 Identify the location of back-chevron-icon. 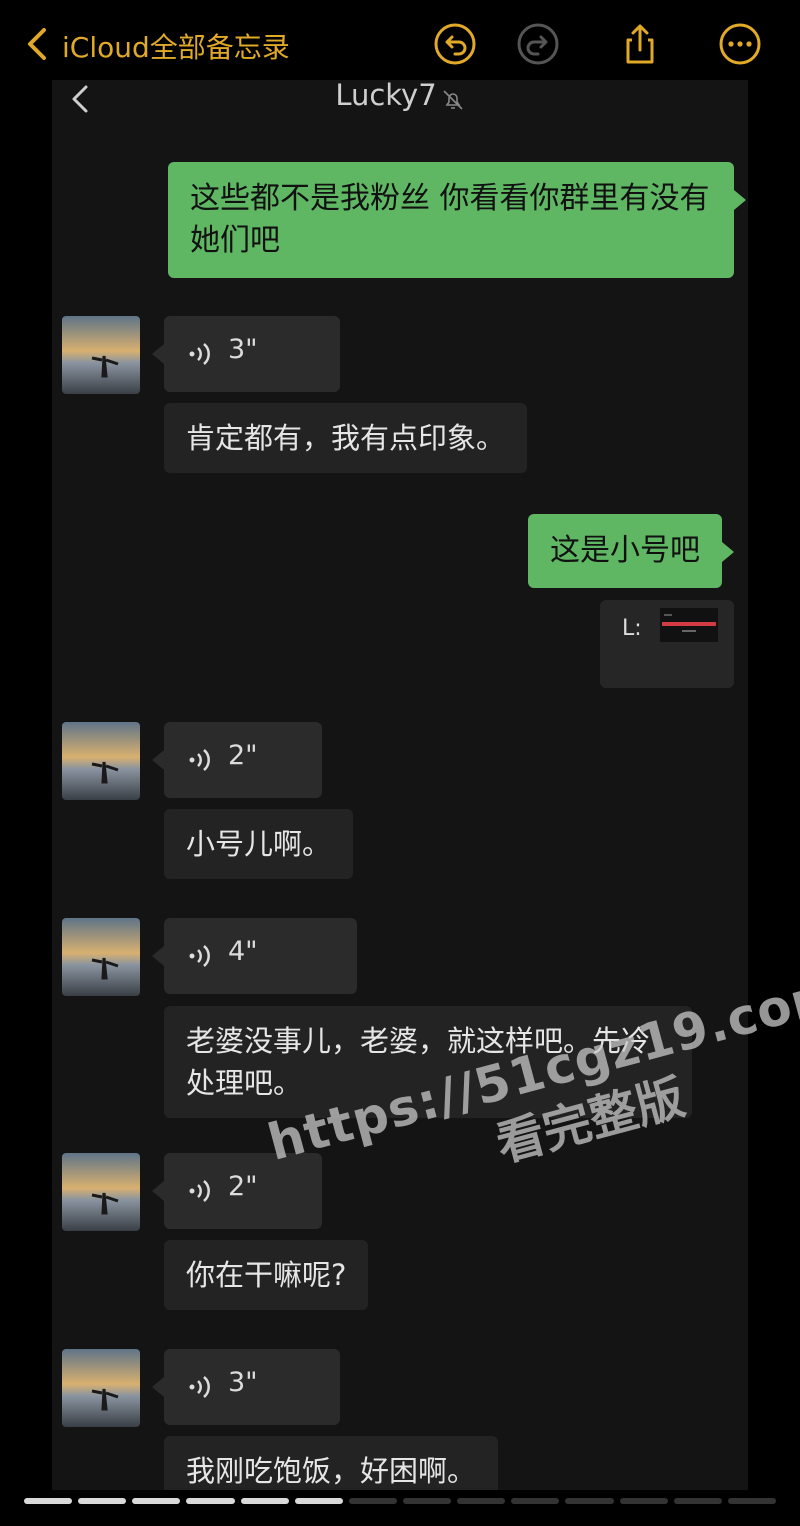
(38, 44).